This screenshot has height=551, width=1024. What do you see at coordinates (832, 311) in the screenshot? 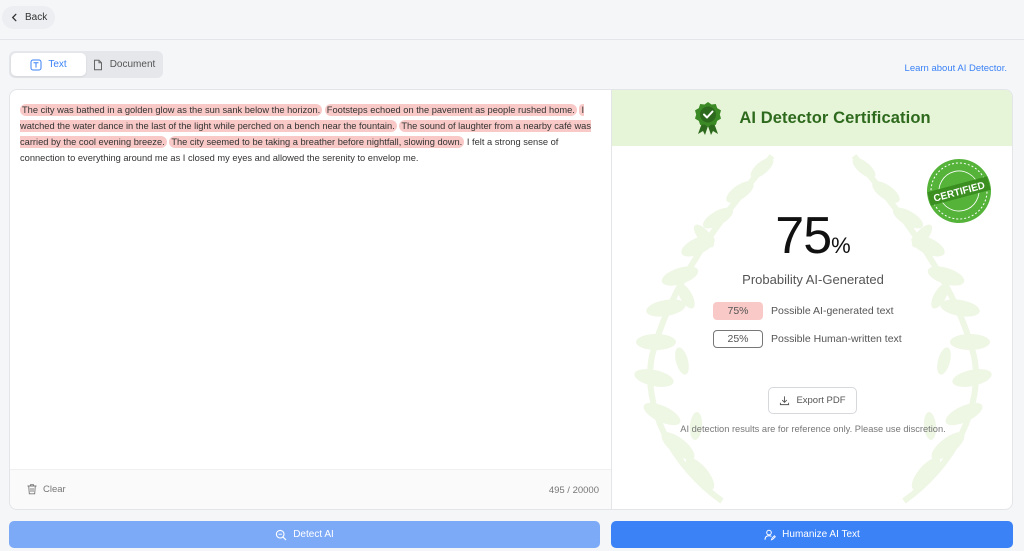
I see `ai-text-label: Possible AI-generated text` at bounding box center [832, 311].